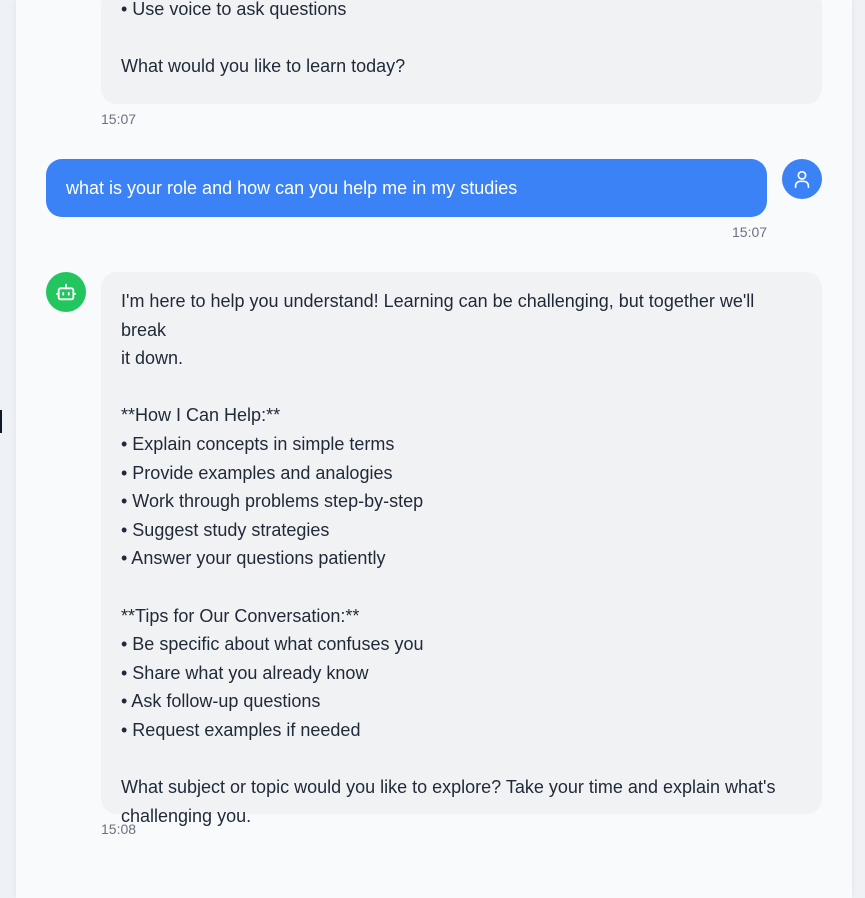 This screenshot has width=865, height=898. What do you see at coordinates (257, 472) in the screenshot?
I see `message-line: • Provide examples and analogies` at bounding box center [257, 472].